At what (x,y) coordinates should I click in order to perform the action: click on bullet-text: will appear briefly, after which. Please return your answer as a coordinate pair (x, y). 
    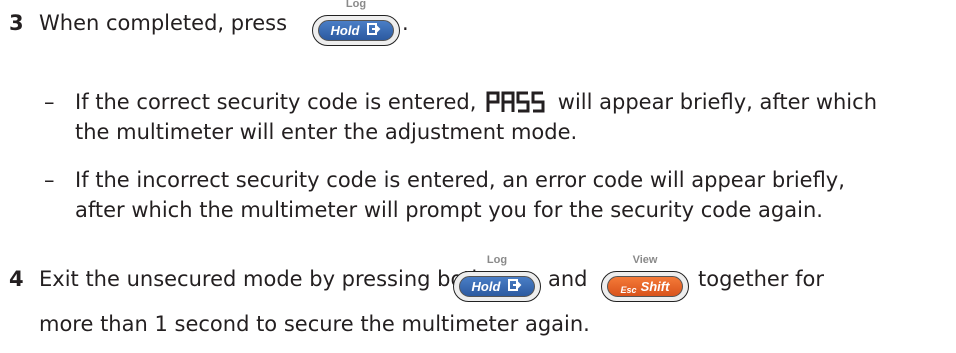
    Looking at the image, I should click on (717, 102).